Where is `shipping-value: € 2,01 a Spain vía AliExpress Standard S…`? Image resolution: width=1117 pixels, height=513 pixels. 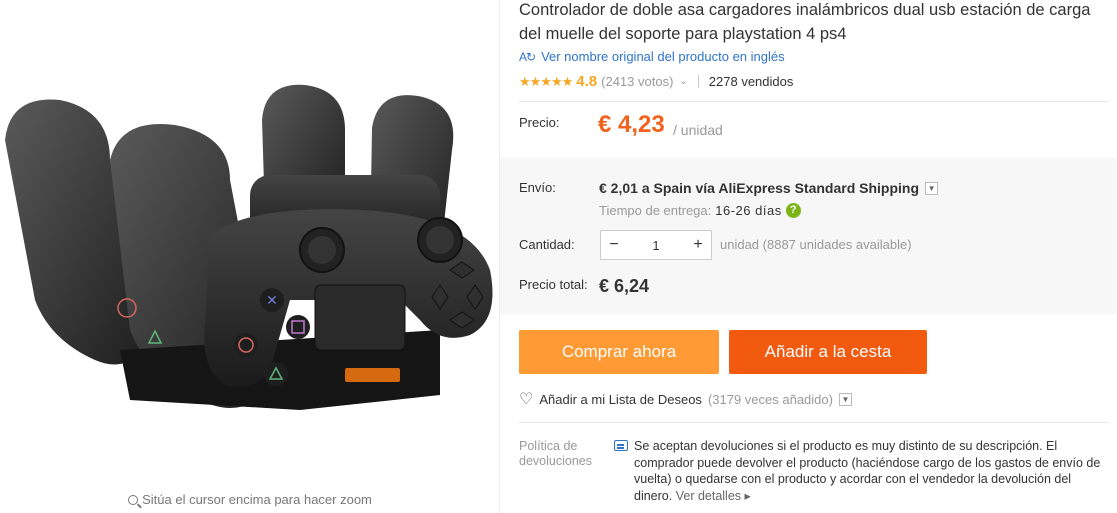
shipping-value: € 2,01 a Spain vía AliExpress Standard S… is located at coordinates (759, 188).